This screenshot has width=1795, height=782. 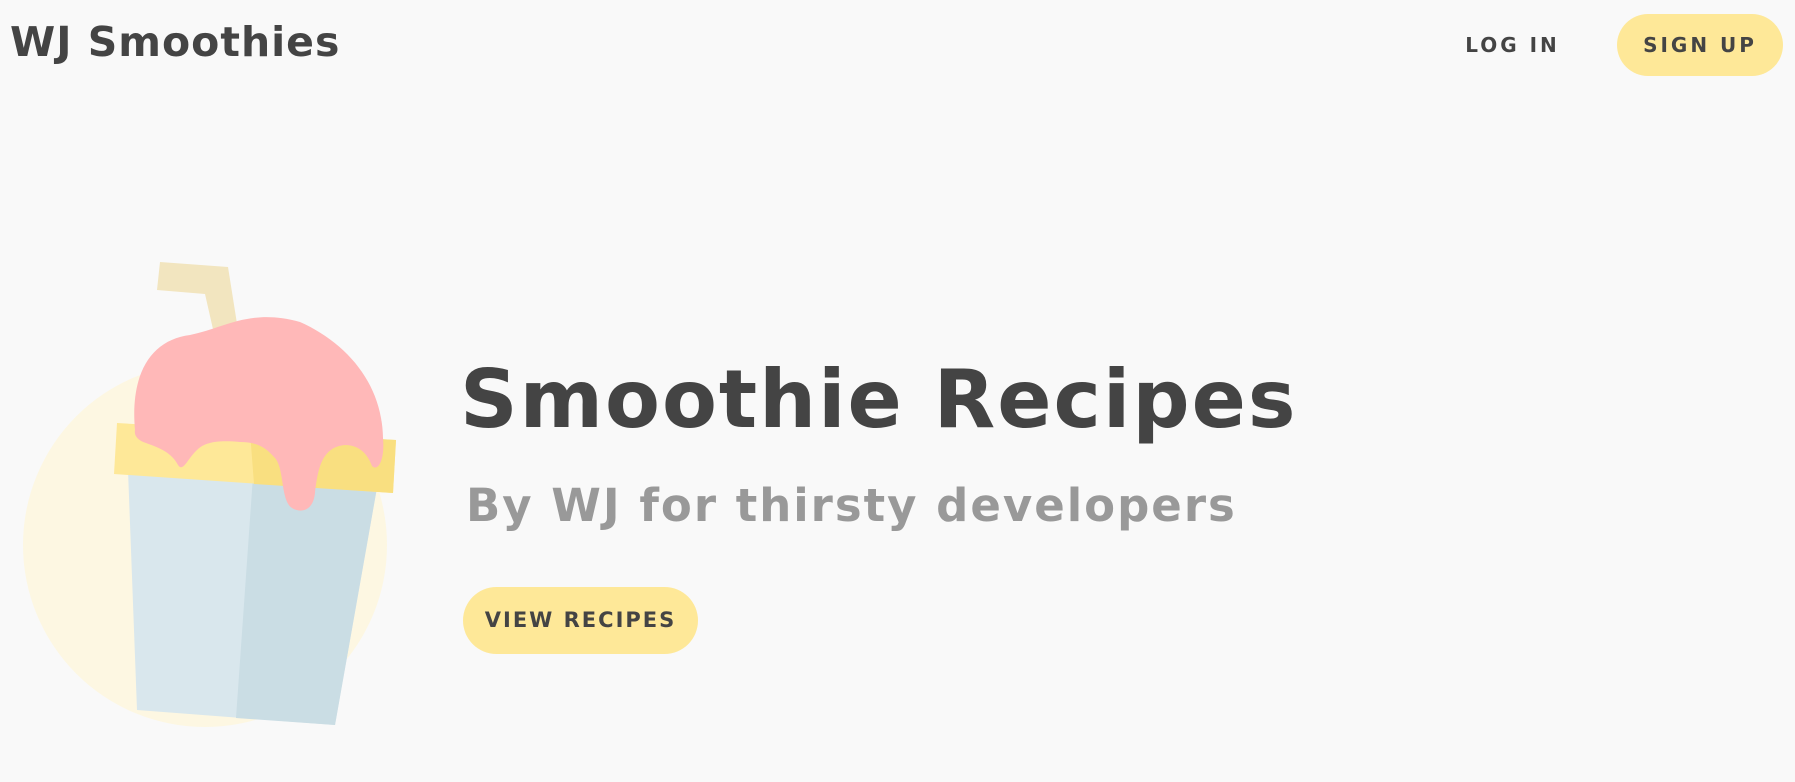 What do you see at coordinates (851, 505) in the screenshot?
I see `page-subtitle: By WJ for thirsty developers` at bounding box center [851, 505].